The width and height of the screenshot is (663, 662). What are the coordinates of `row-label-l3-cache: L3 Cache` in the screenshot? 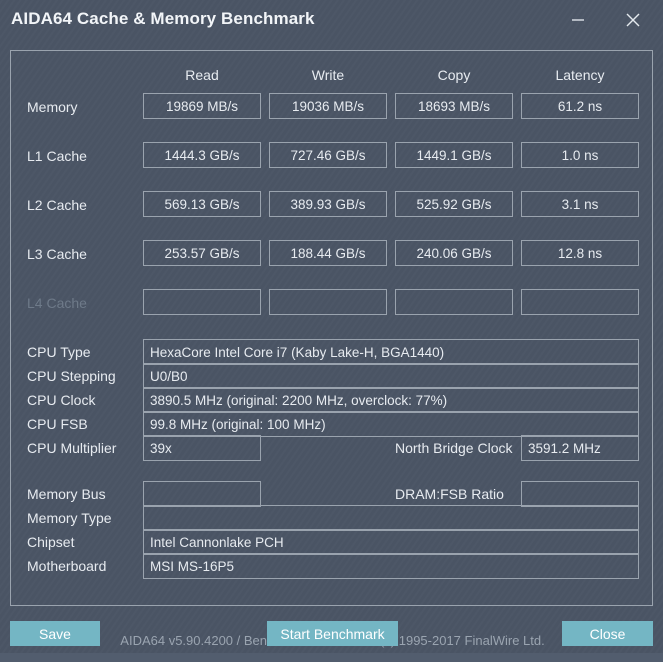 It's located at (57, 254).